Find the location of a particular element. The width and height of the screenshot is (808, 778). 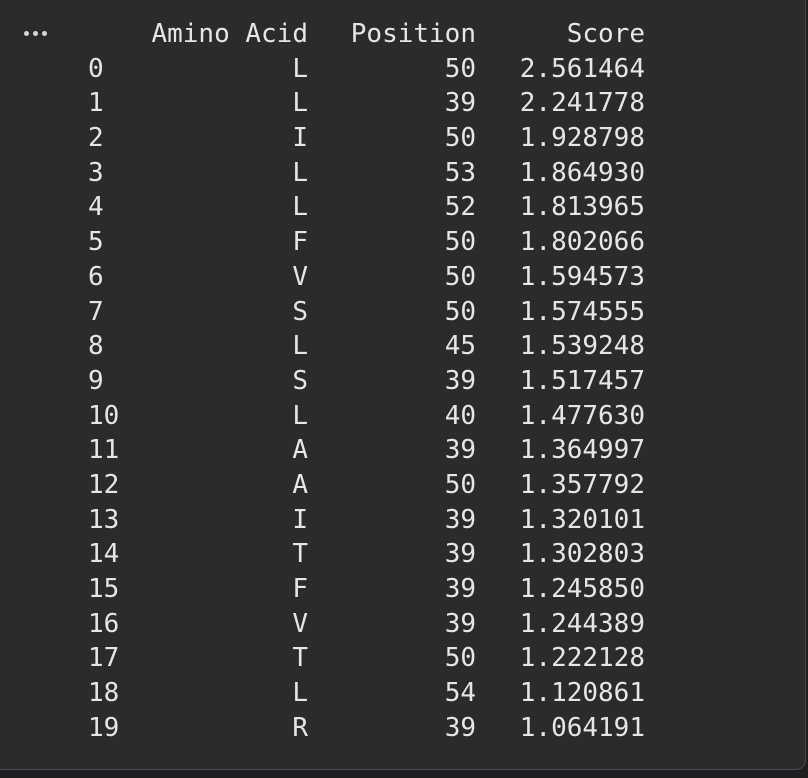

table-header: Amino Acid Position Score is located at coordinates (322, 34).